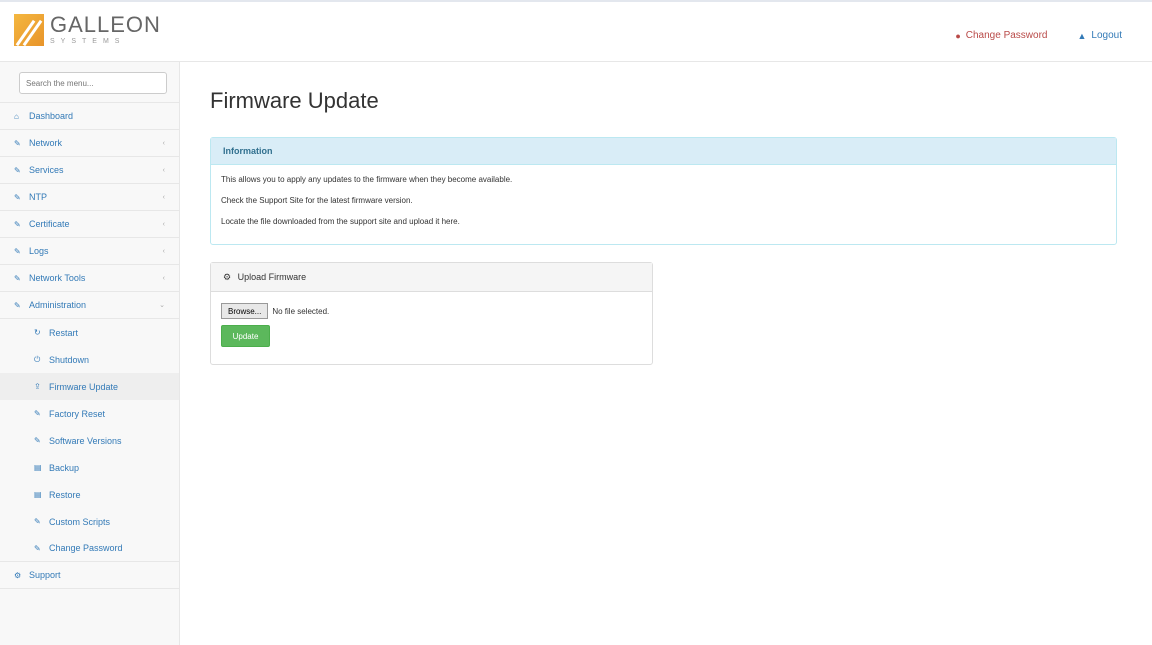 This screenshot has width=1152, height=645. Describe the element at coordinates (89, 278) in the screenshot. I see `sidebar-item-network-tools: ✎ Network Tools ‹` at that location.